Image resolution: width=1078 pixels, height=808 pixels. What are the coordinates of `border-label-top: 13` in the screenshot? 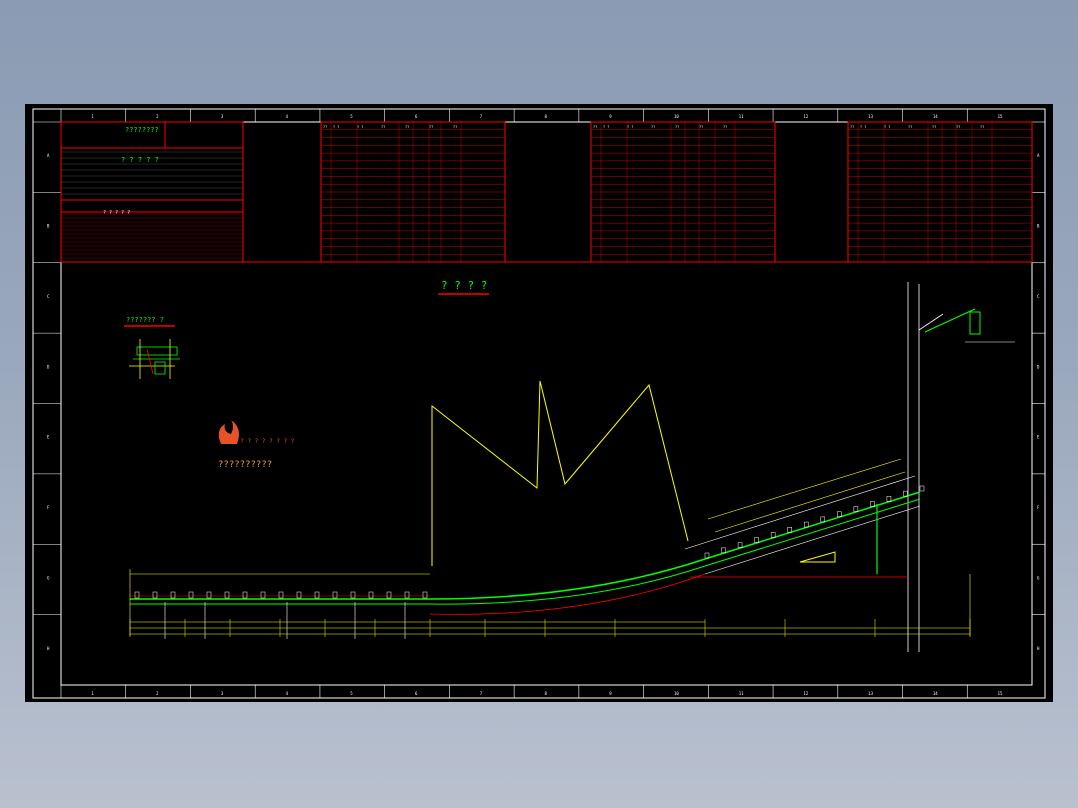 It's located at (870, 116).